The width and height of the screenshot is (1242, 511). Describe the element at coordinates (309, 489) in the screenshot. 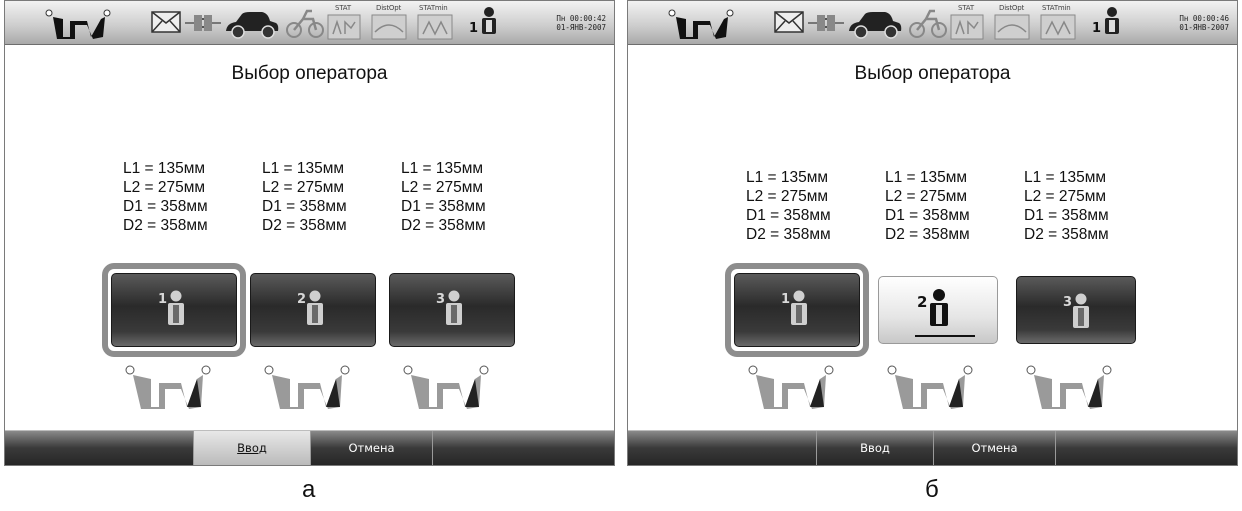

I see `figure-label-a: а` at that location.